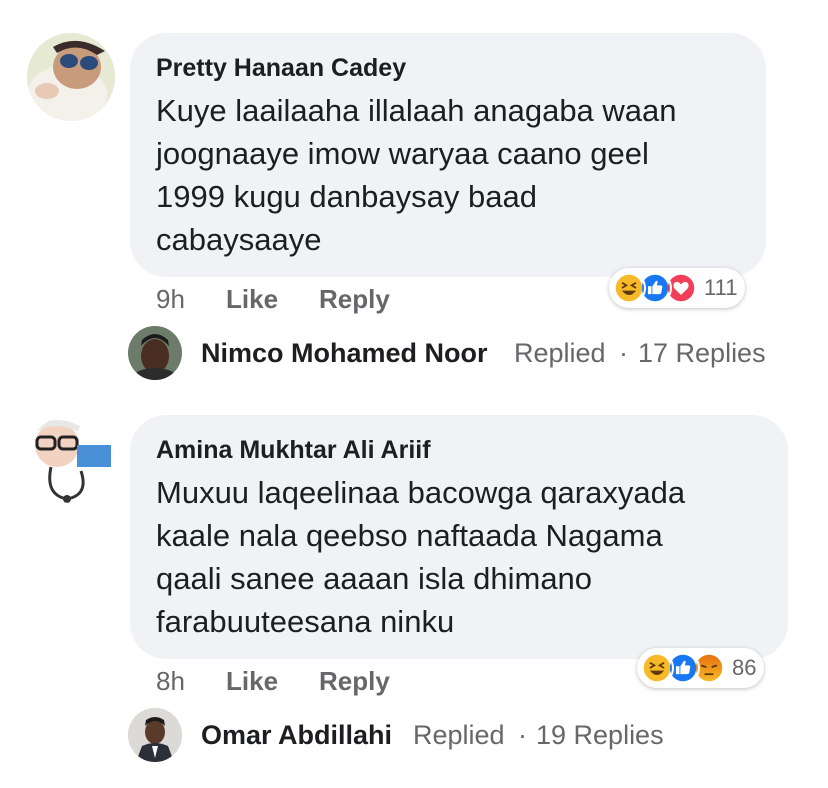 The image size is (828, 788). Describe the element at coordinates (702, 353) in the screenshot. I see `reply-count: 17 Replies` at that location.